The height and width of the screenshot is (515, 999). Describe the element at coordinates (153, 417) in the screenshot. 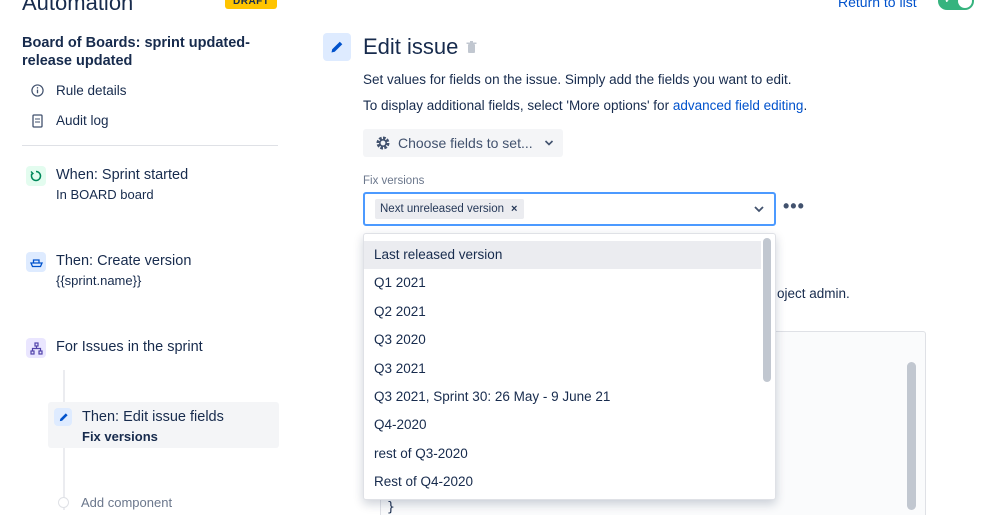

I see `step-title: Then: Edit issue fields` at that location.